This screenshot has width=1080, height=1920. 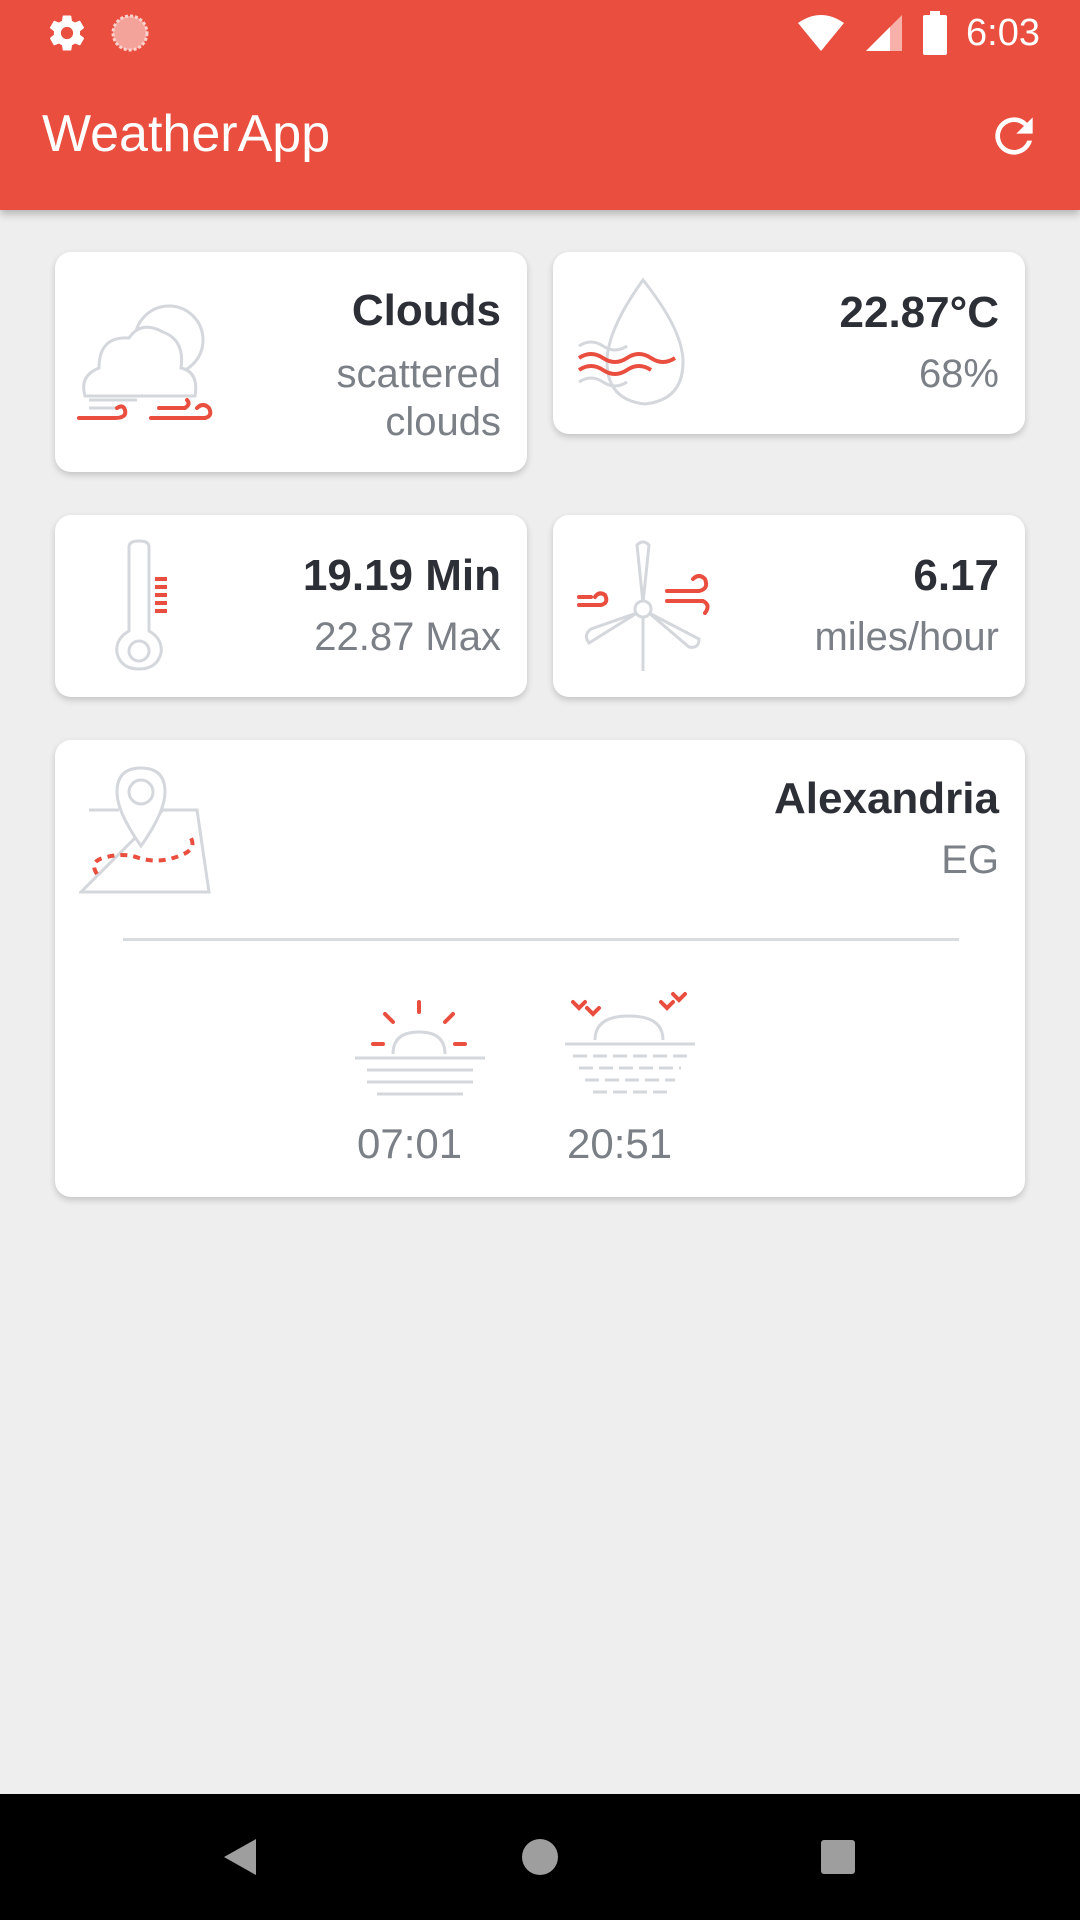 I want to click on gear-icon, so click(x=67, y=33).